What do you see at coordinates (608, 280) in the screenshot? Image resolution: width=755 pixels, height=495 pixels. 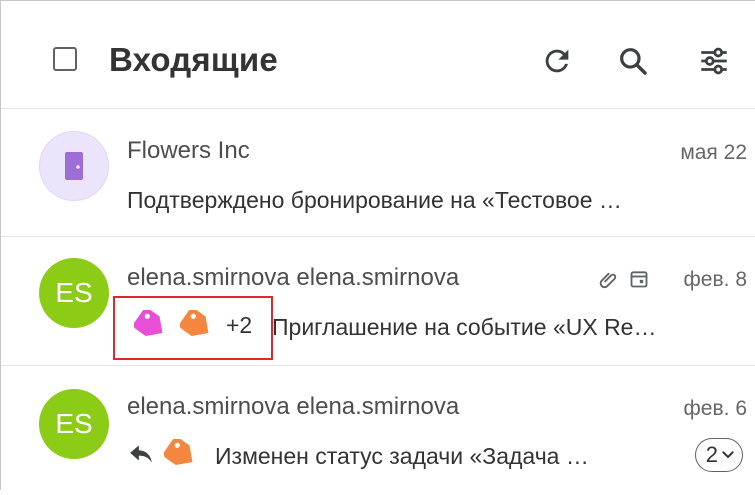 I see `attachment-icon` at bounding box center [608, 280].